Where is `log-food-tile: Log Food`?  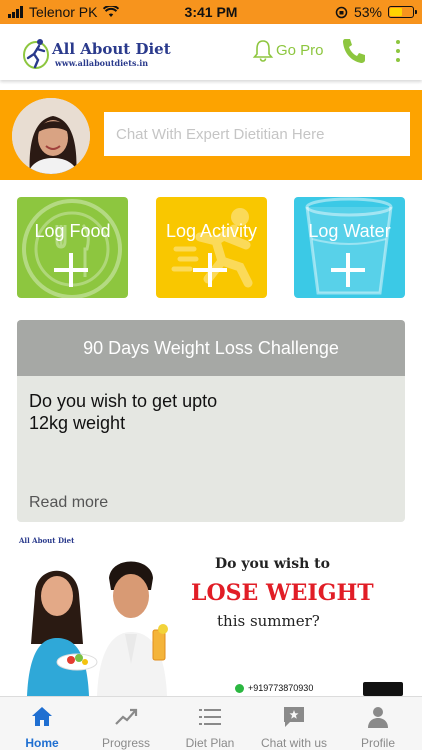
log-food-tile: Log Food is located at coordinates (72, 247).